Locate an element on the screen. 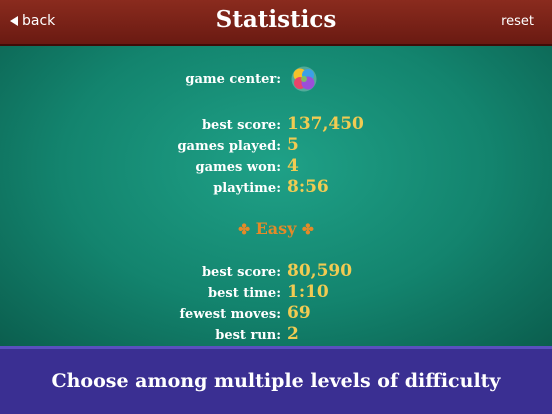 This screenshot has width=552, height=414. section-title-easy: ✤ Easy ✤ is located at coordinates (276, 228).